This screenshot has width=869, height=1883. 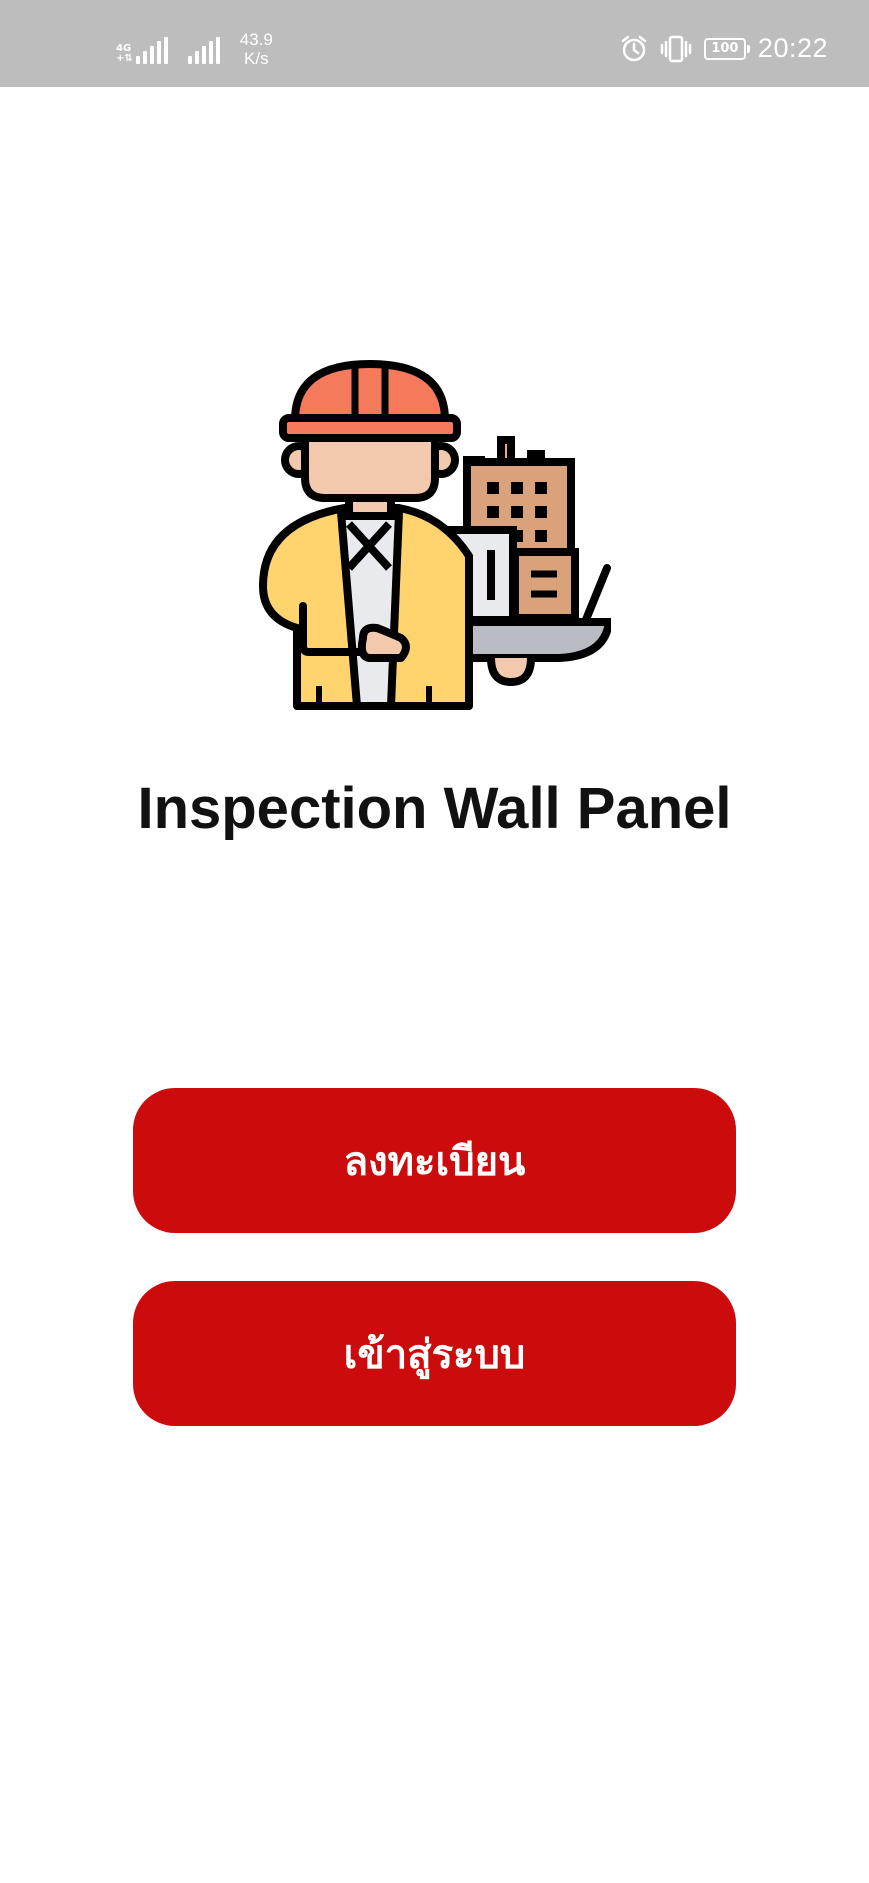 What do you see at coordinates (434, 1160) in the screenshot?
I see `register-button: ลงทะเบียน` at bounding box center [434, 1160].